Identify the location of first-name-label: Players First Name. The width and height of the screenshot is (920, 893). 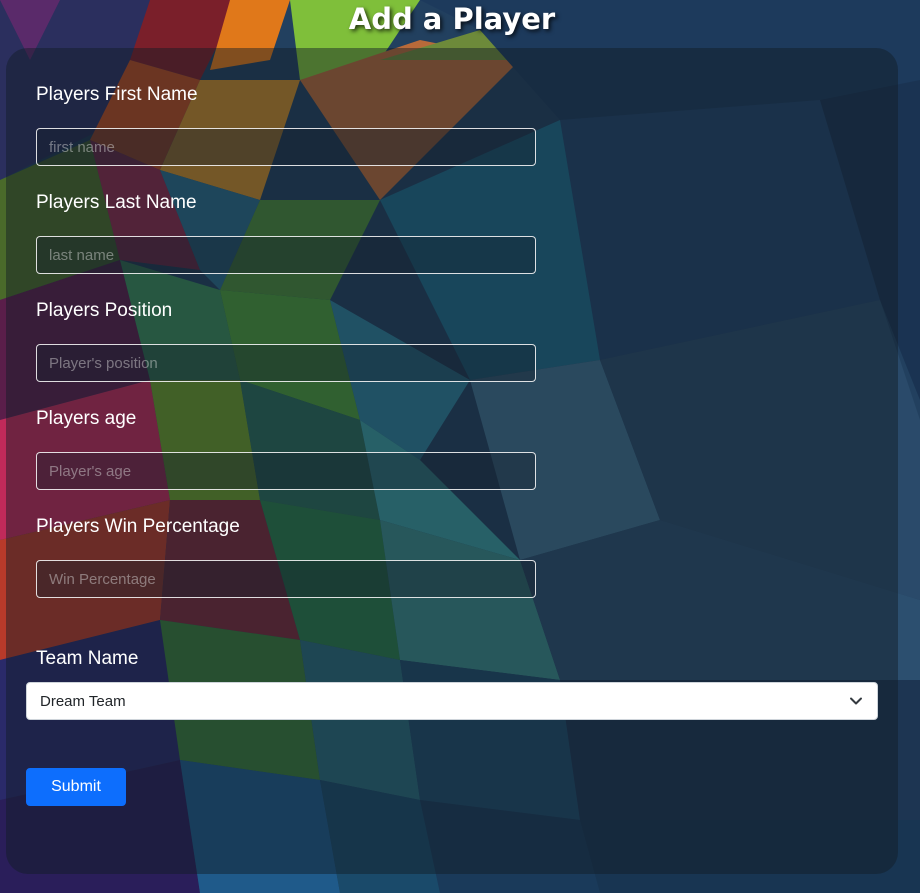
(117, 94).